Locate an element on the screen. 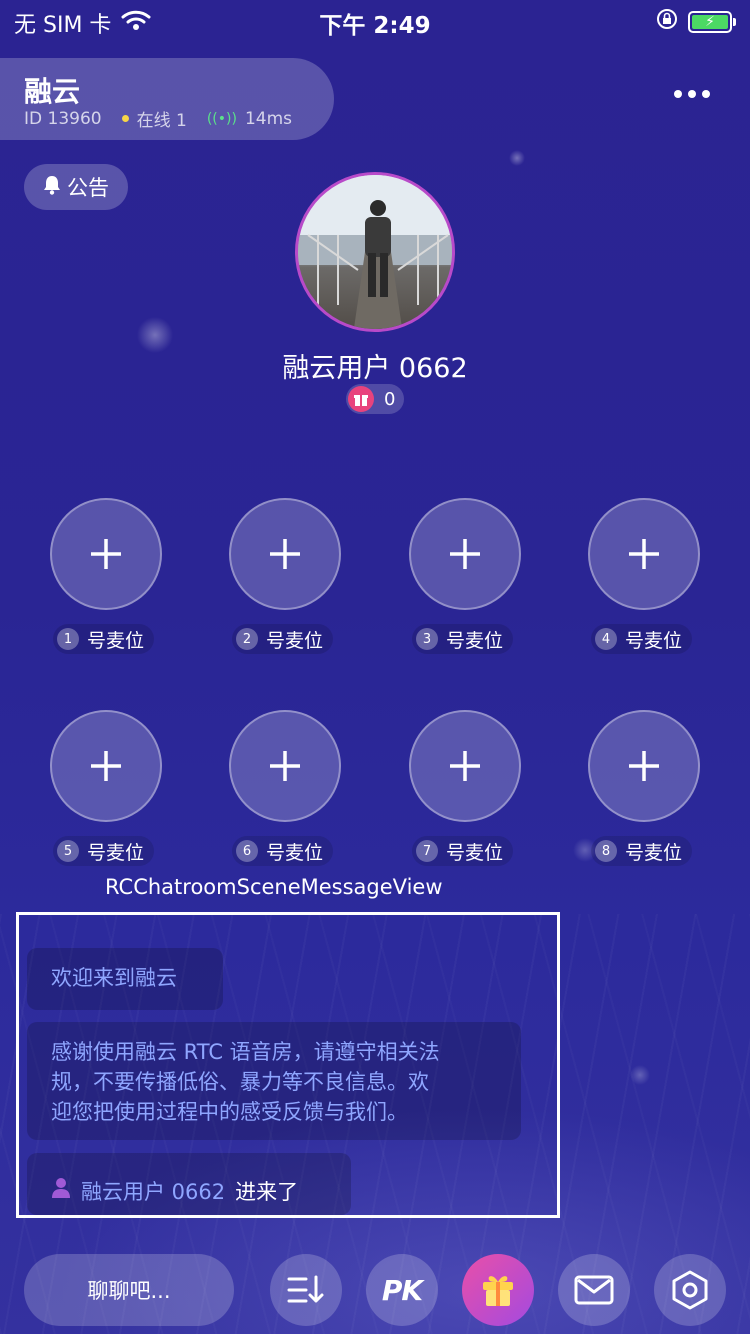 This screenshot has width=750, height=1334. signal-icon: ((•)) is located at coordinates (221, 118).